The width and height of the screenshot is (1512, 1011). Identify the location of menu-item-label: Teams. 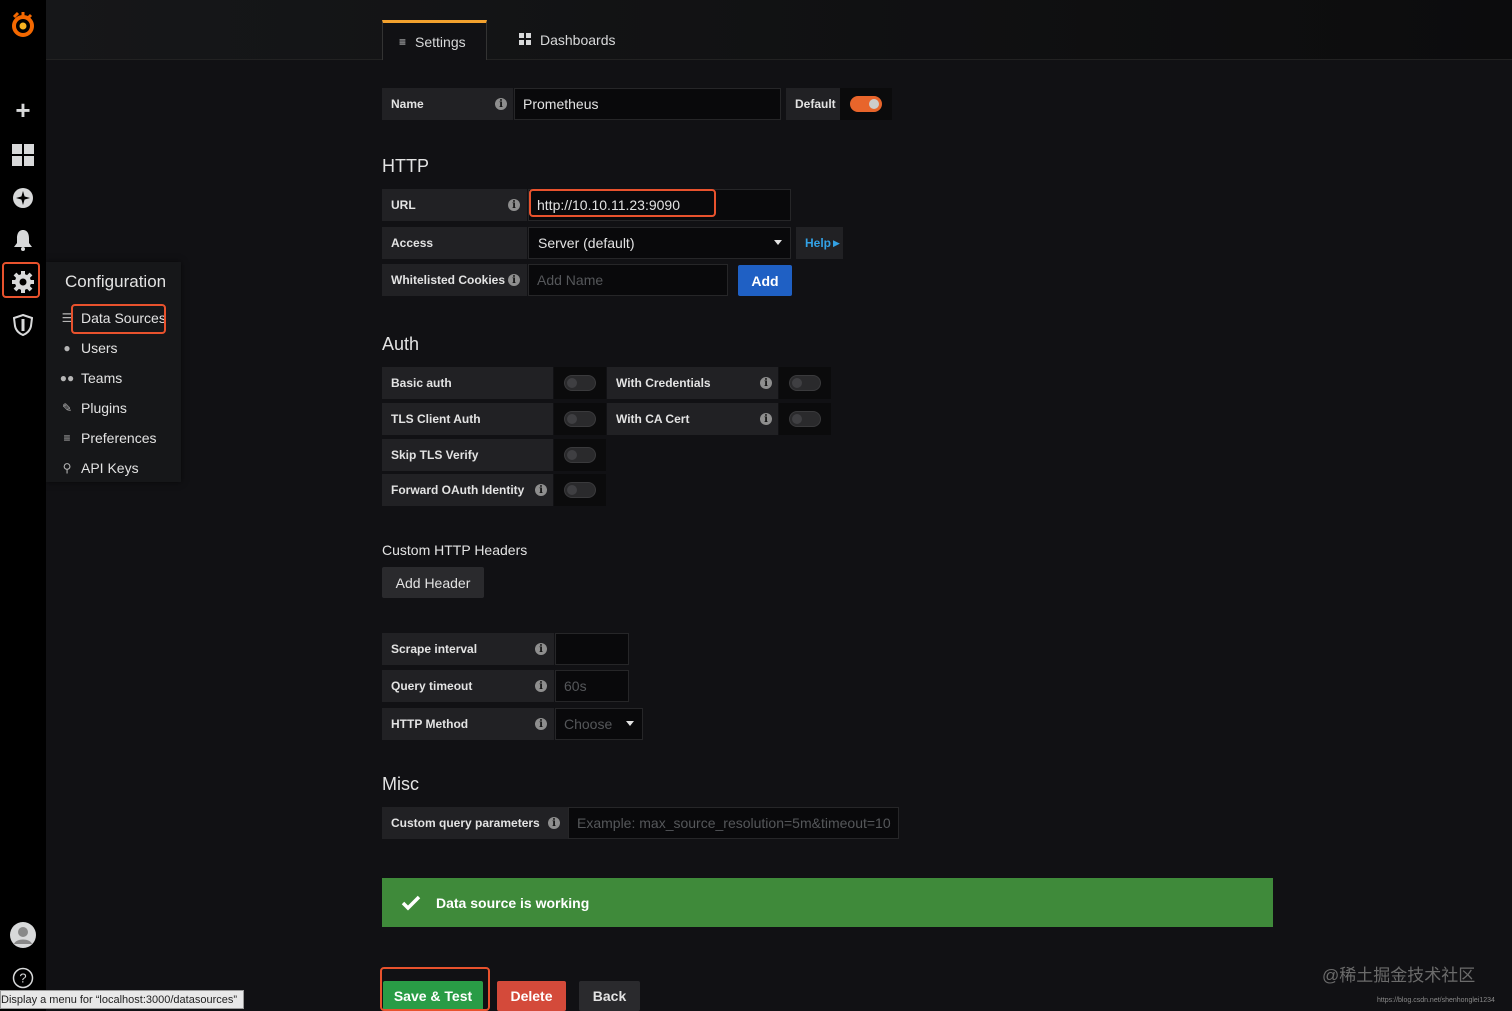
(102, 378).